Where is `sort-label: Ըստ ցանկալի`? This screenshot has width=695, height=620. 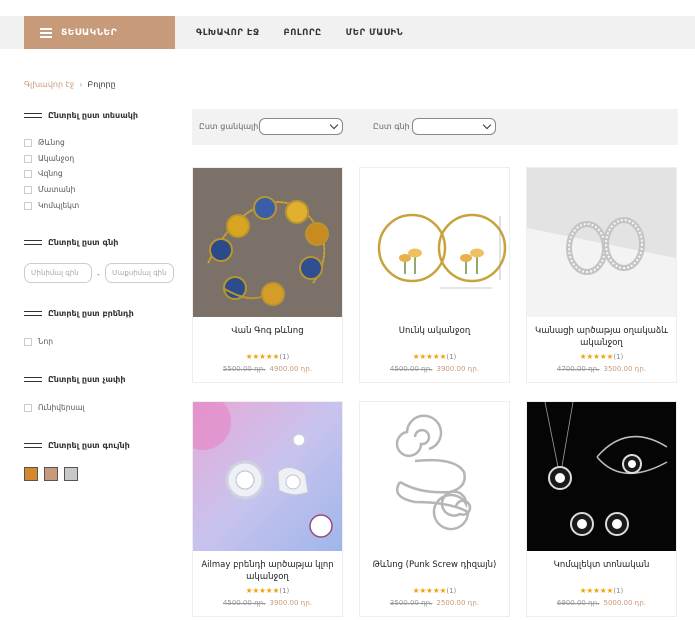
sort-label: Ըստ ցանկալի is located at coordinates (229, 126).